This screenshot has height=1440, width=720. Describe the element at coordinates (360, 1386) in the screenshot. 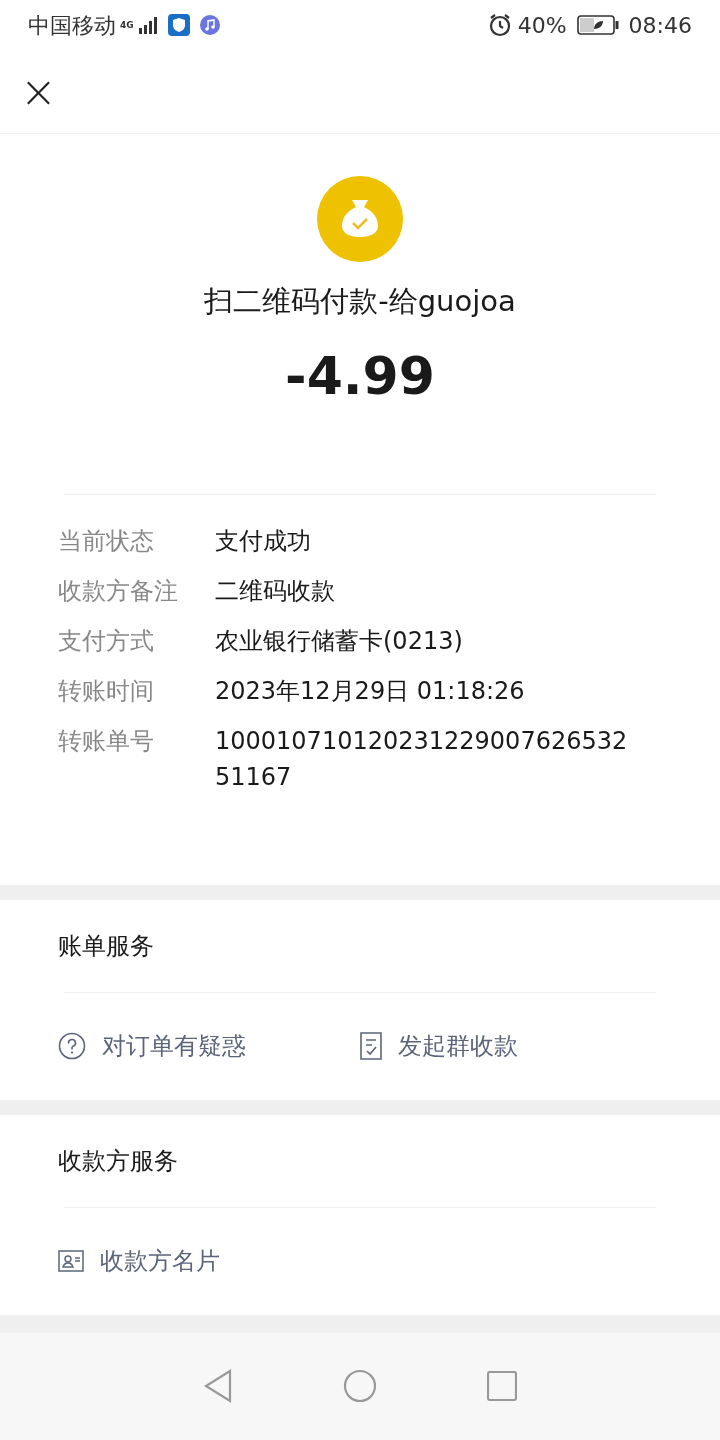

I see `home-icon` at that location.